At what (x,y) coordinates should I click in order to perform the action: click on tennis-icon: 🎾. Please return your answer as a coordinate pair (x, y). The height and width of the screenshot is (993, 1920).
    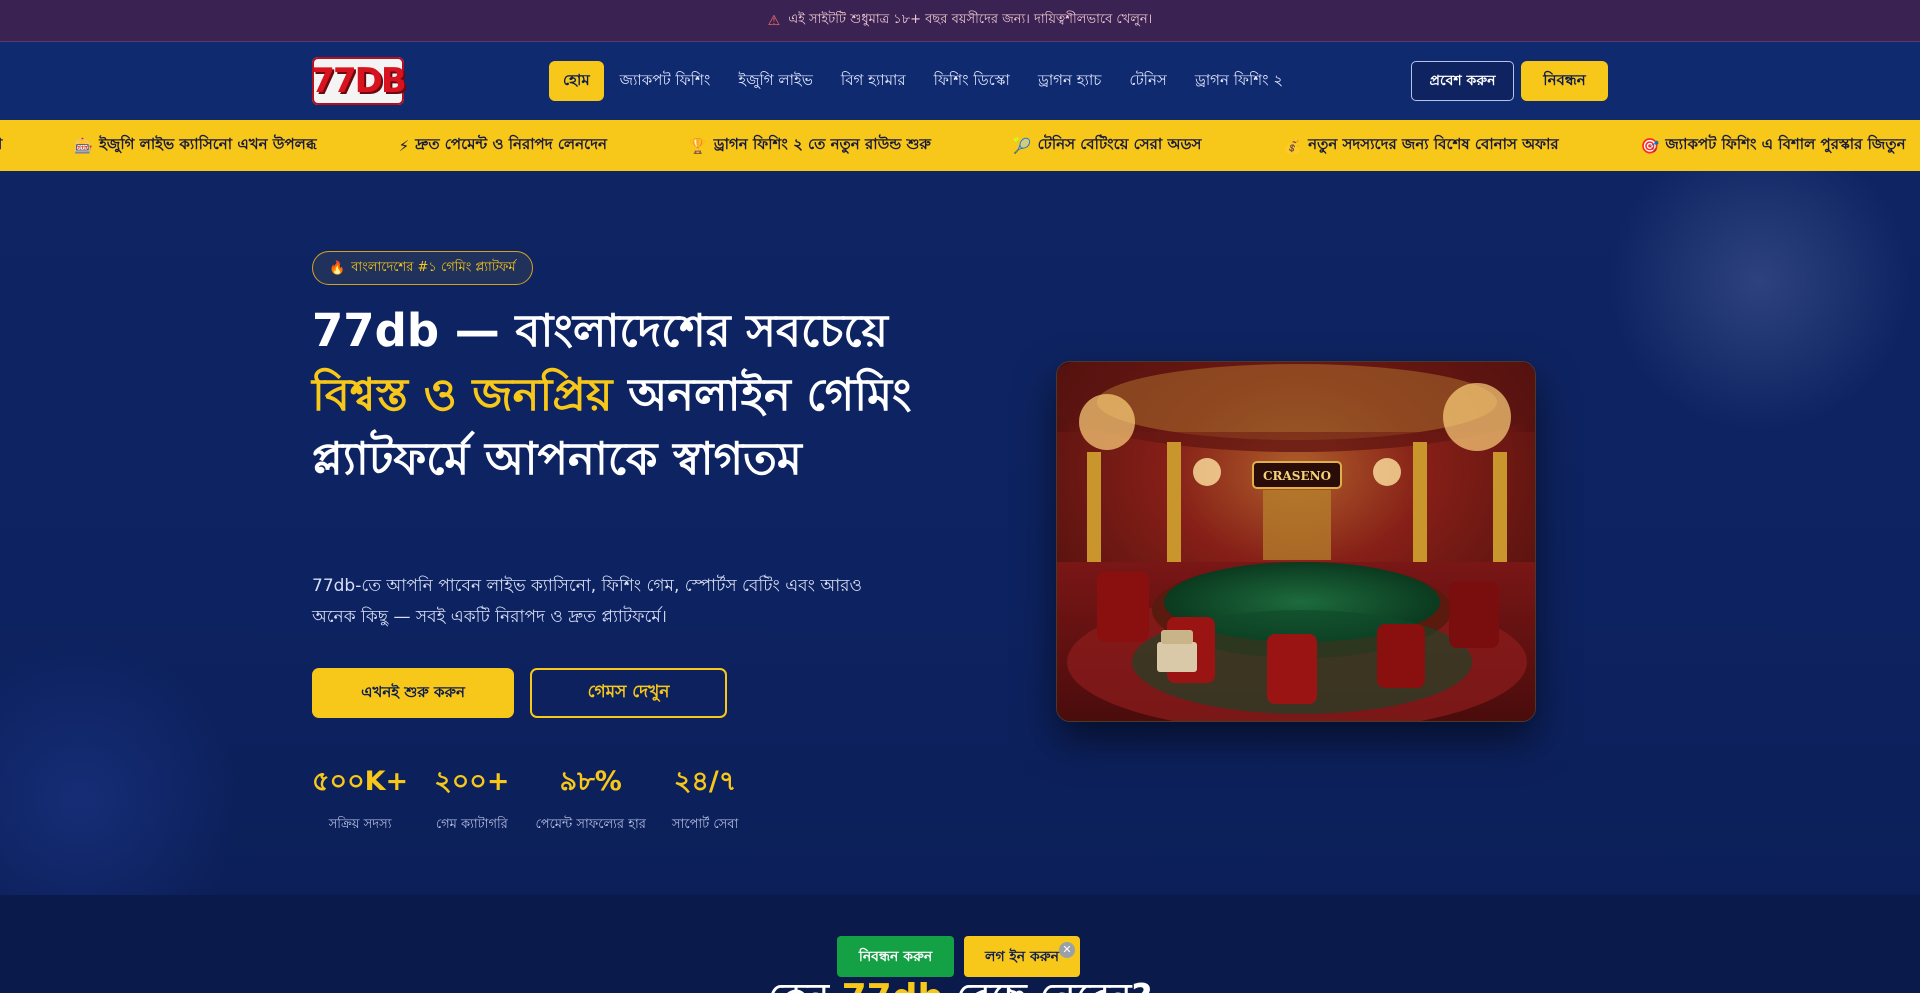
    Looking at the image, I should click on (1022, 145).